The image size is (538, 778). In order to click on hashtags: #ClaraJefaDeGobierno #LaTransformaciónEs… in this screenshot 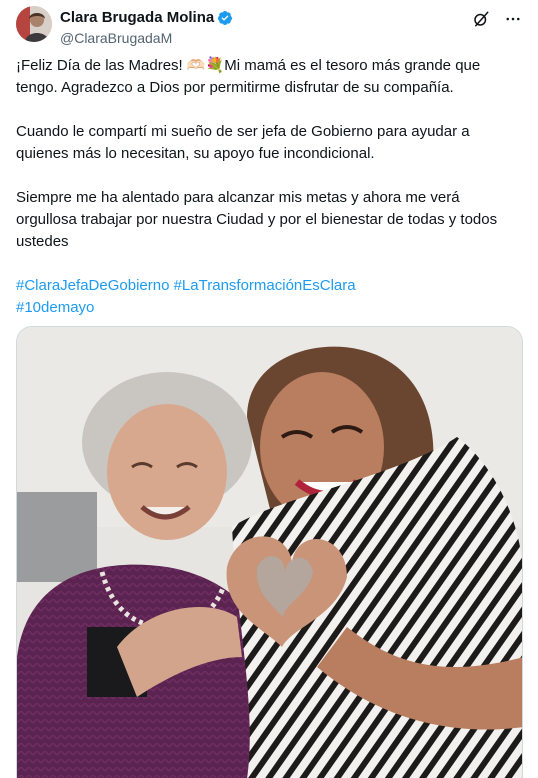, I will do `click(269, 297)`.